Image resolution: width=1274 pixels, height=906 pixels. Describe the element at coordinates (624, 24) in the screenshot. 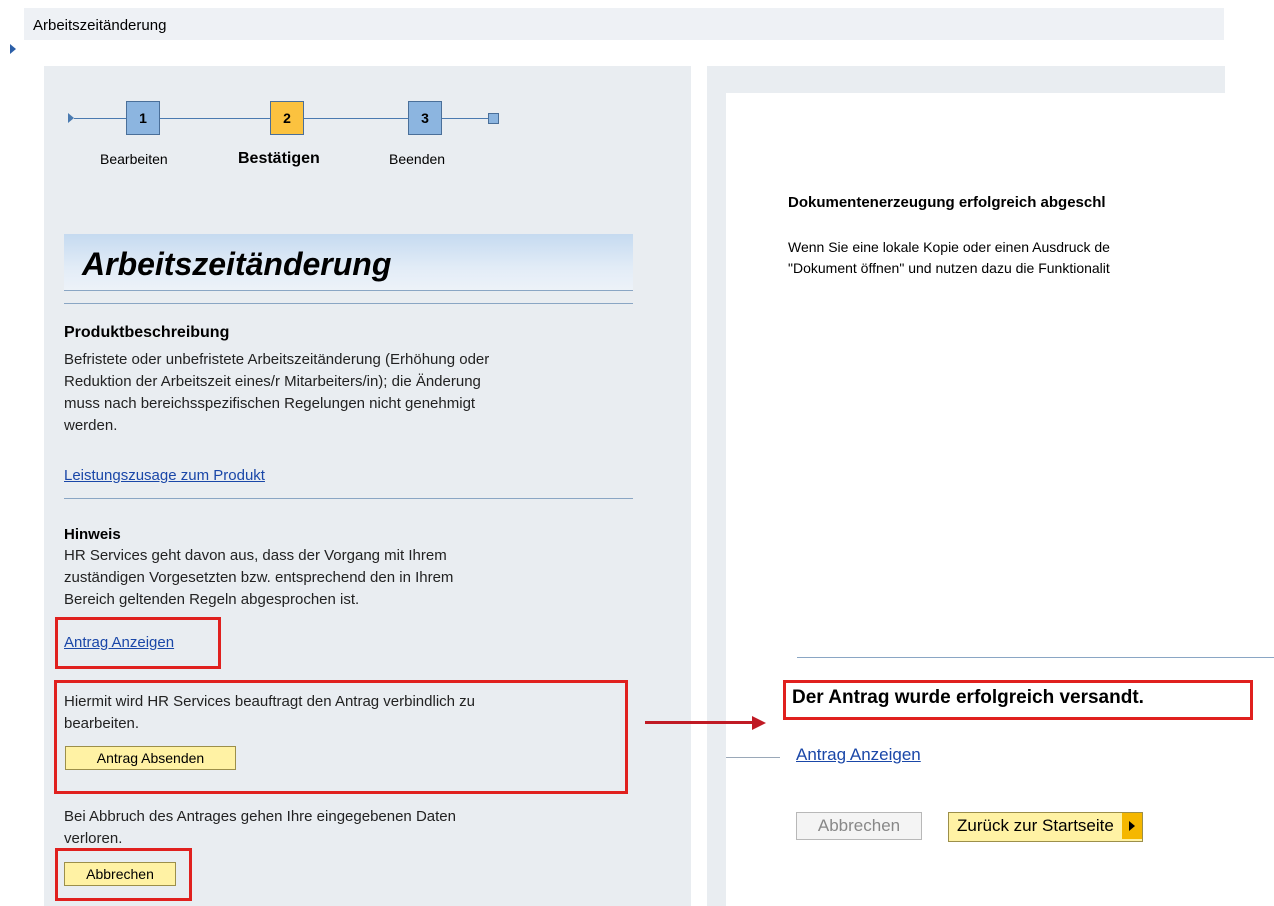

I see `window-title-bar: Arbeitszeitänderung` at that location.